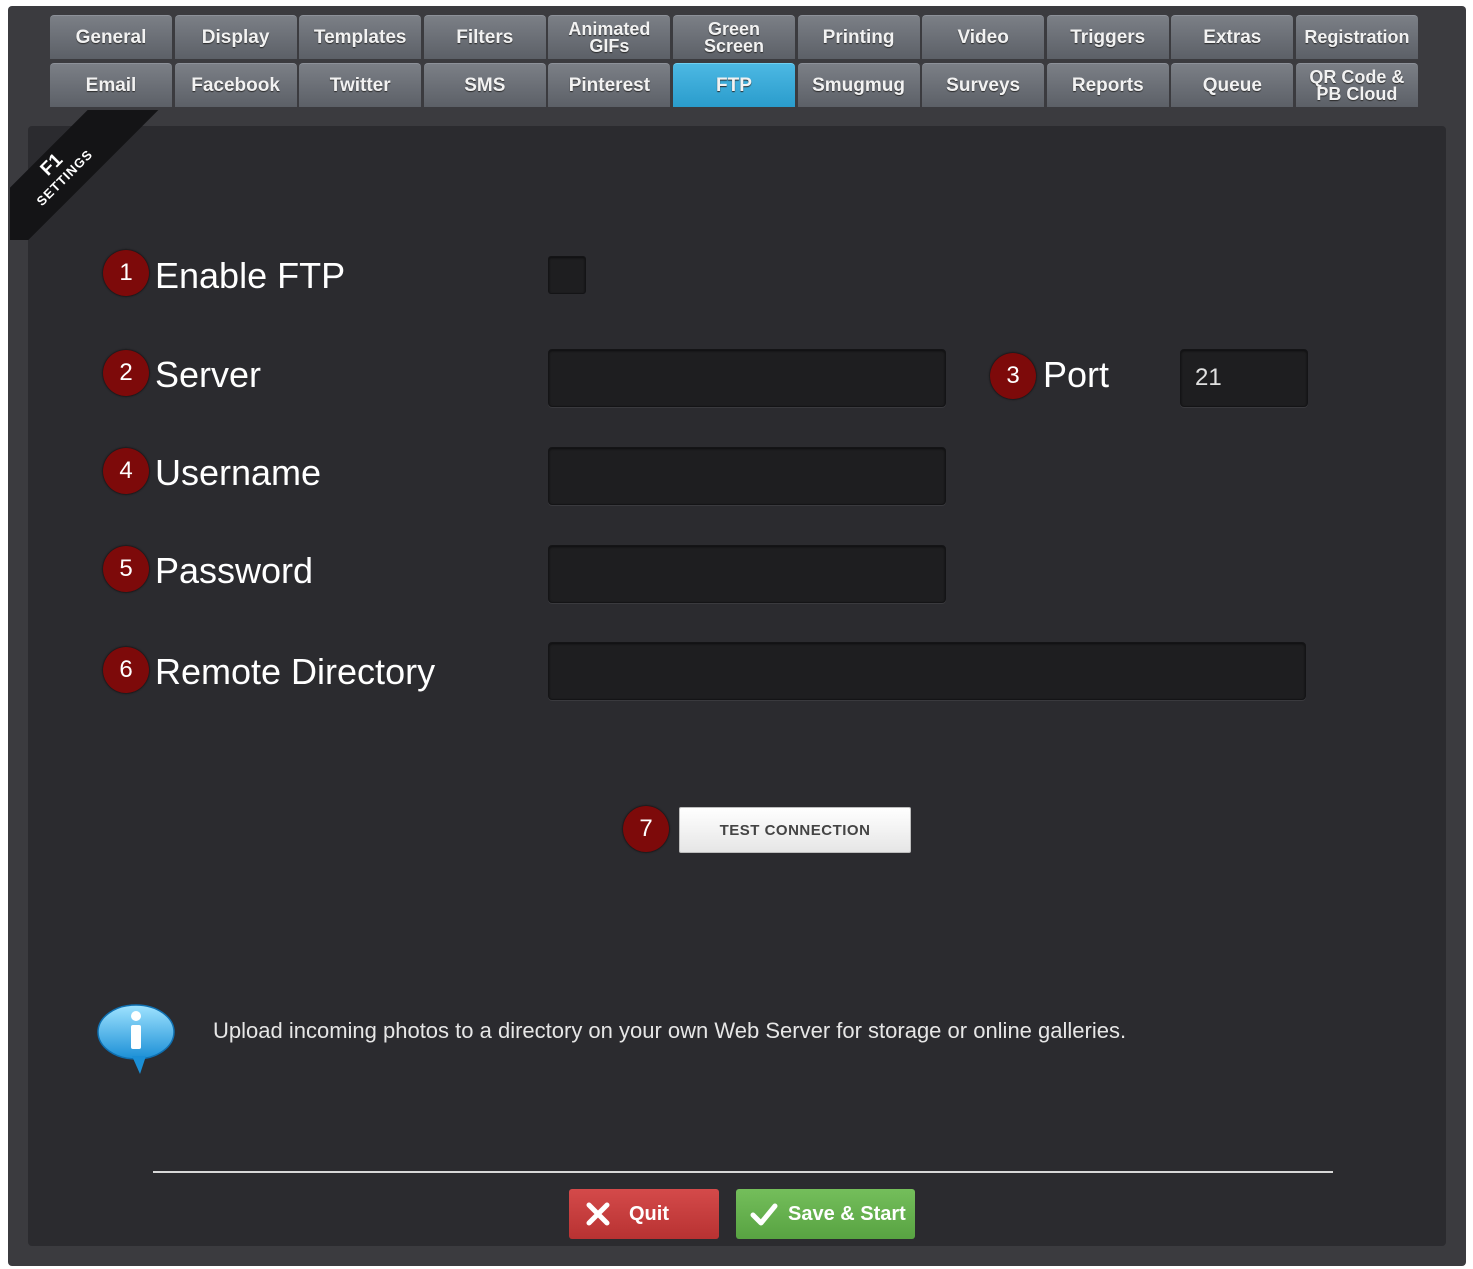  I want to click on server-input, so click(747, 378).